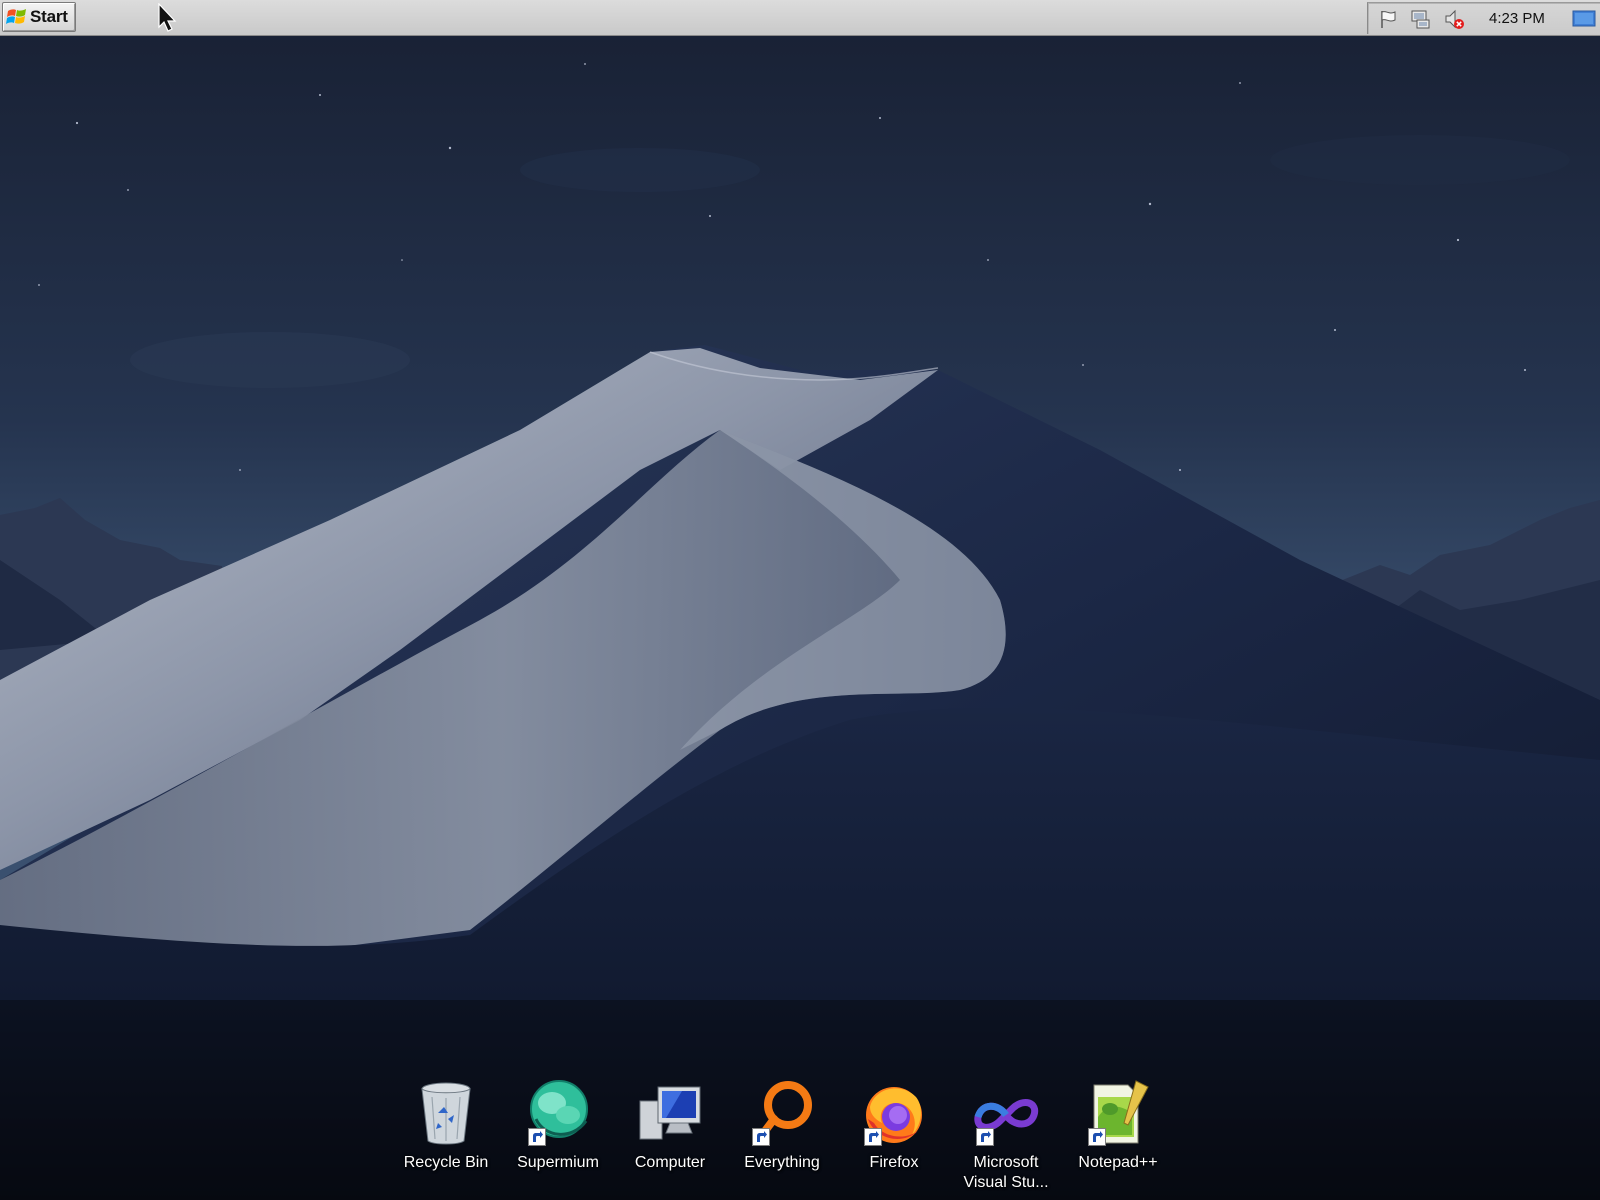 The width and height of the screenshot is (1600, 1200). Describe the element at coordinates (168, 17) in the screenshot. I see `mouse-cursor-icon` at that location.